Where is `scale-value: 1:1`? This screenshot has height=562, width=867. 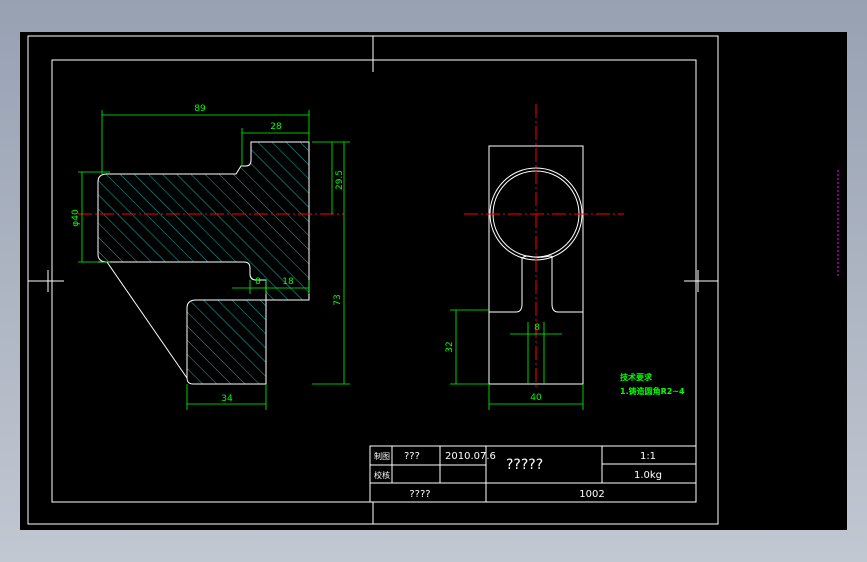 scale-value: 1:1 is located at coordinates (648, 456).